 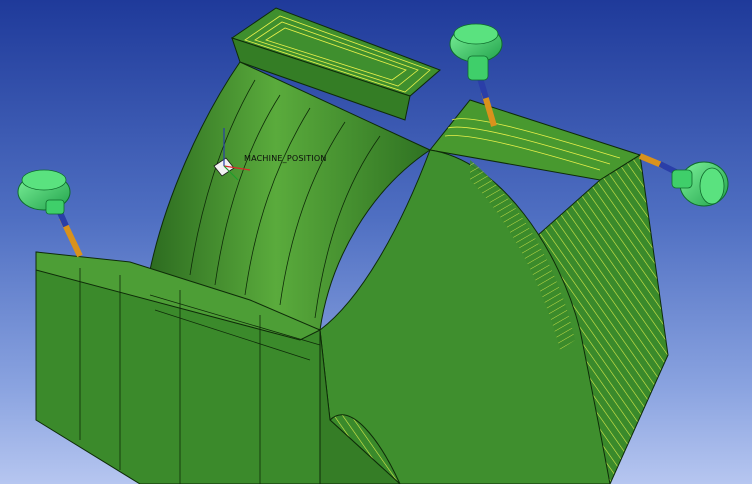 What do you see at coordinates (285, 158) in the screenshot?
I see `machine-position-label: MACHINE_POSITION` at bounding box center [285, 158].